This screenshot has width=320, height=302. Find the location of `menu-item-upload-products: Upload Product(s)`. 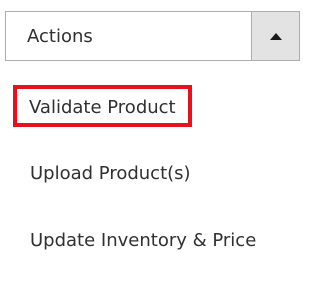

menu-item-upload-products: Upload Product(s) is located at coordinates (110, 174).